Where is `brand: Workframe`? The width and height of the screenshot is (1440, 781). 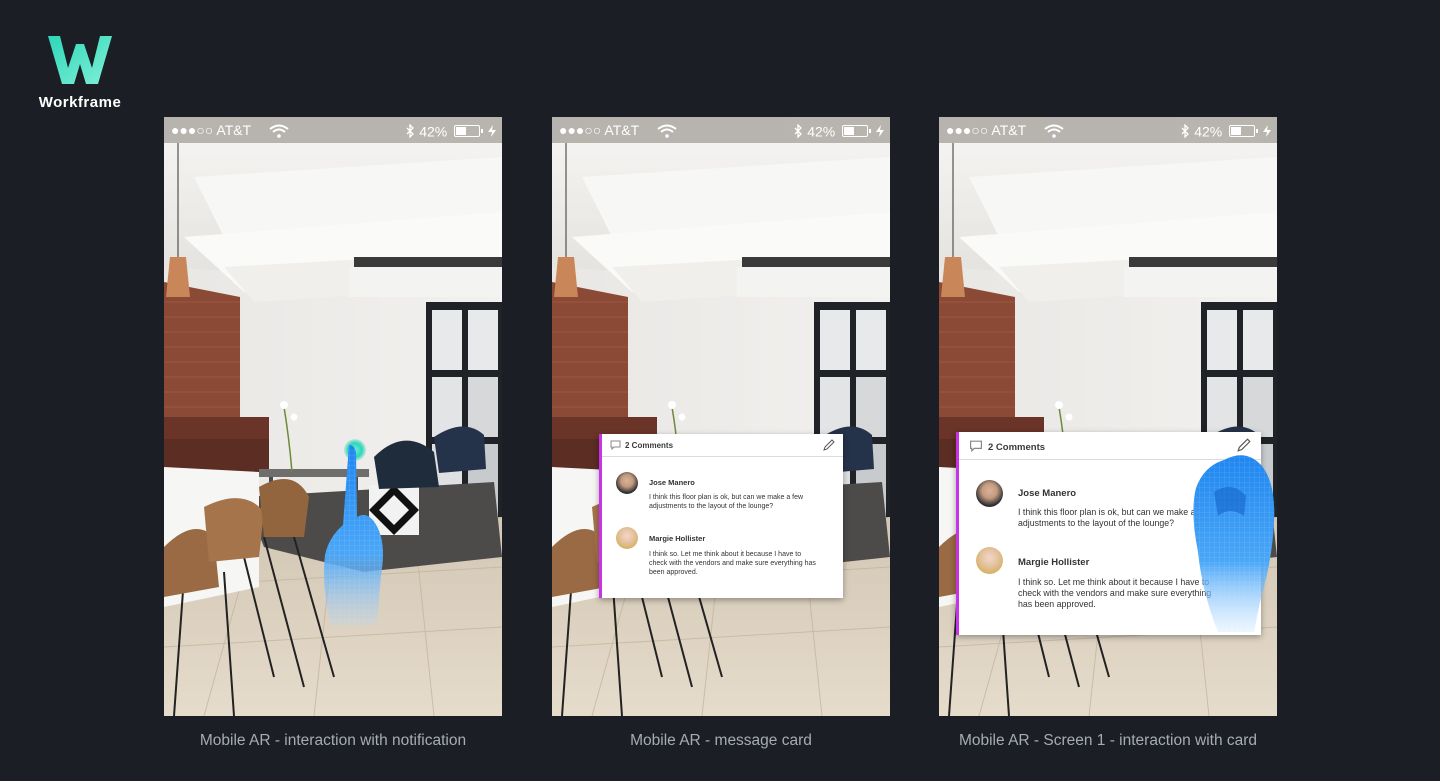
brand: Workframe is located at coordinates (80, 72).